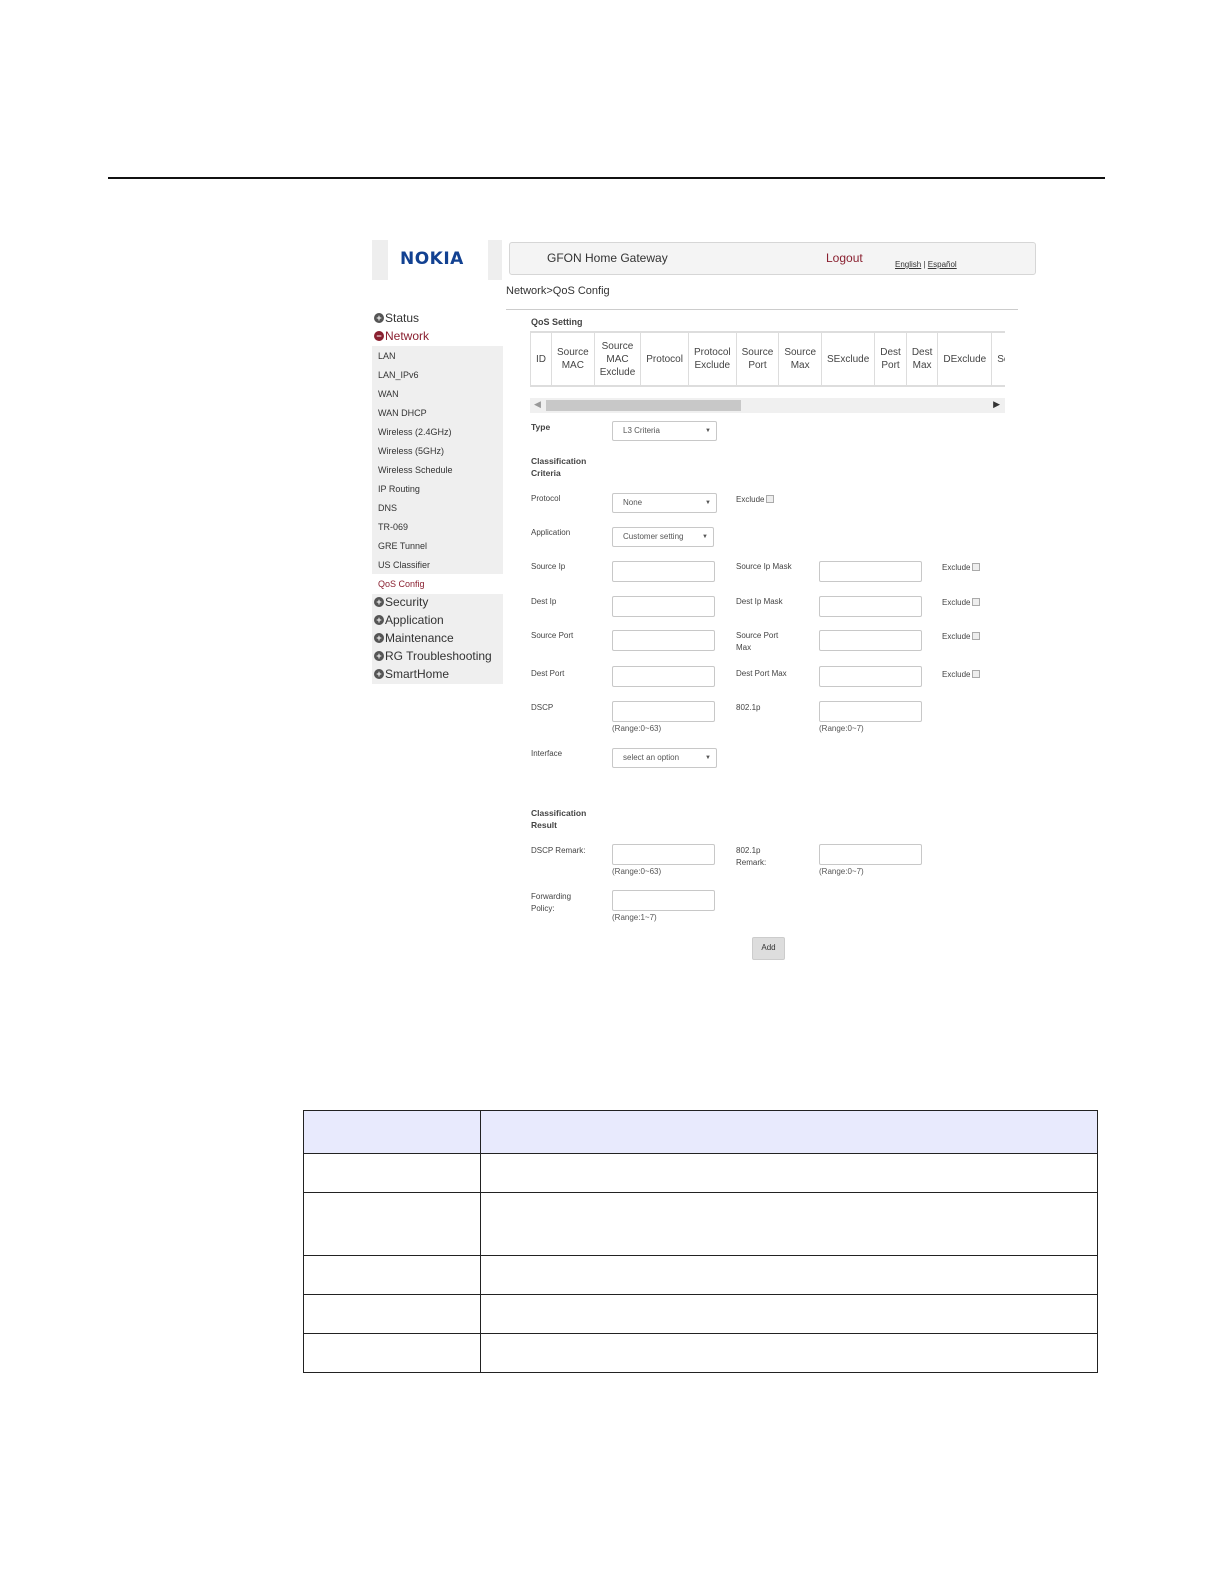 The height and width of the screenshot is (1584, 1224). I want to click on source-port-max-input, so click(870, 640).